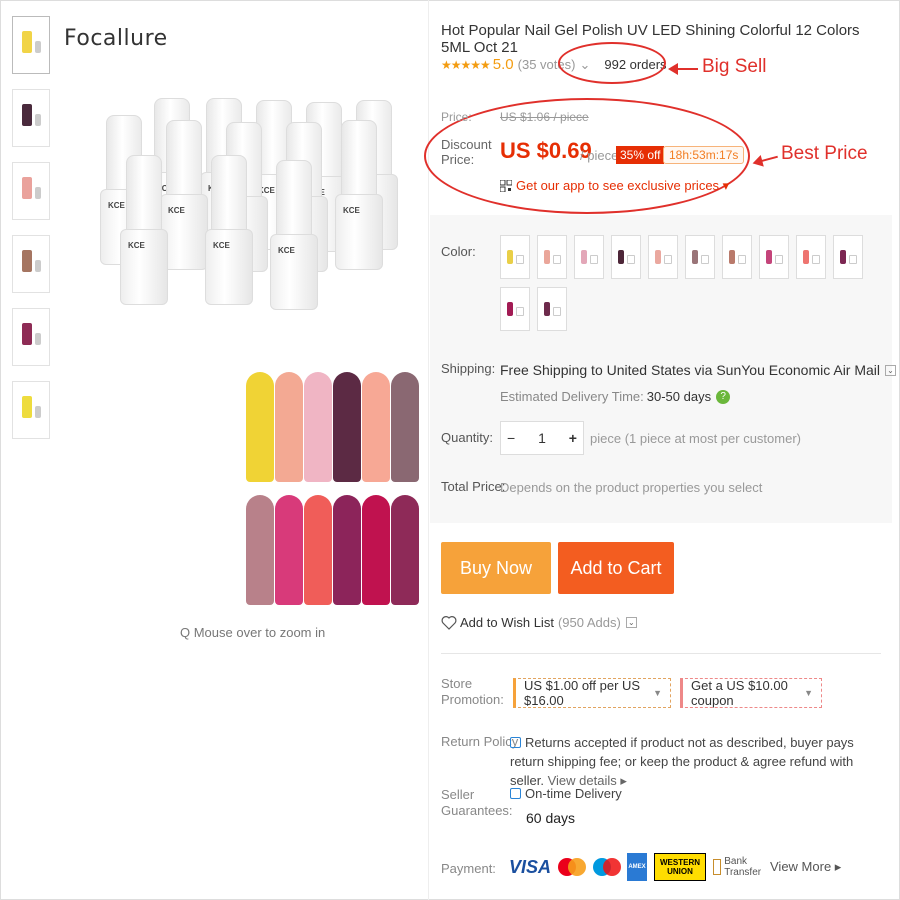 Image resolution: width=900 pixels, height=900 pixels. I want to click on discount-price: US $0.69, so click(546, 150).